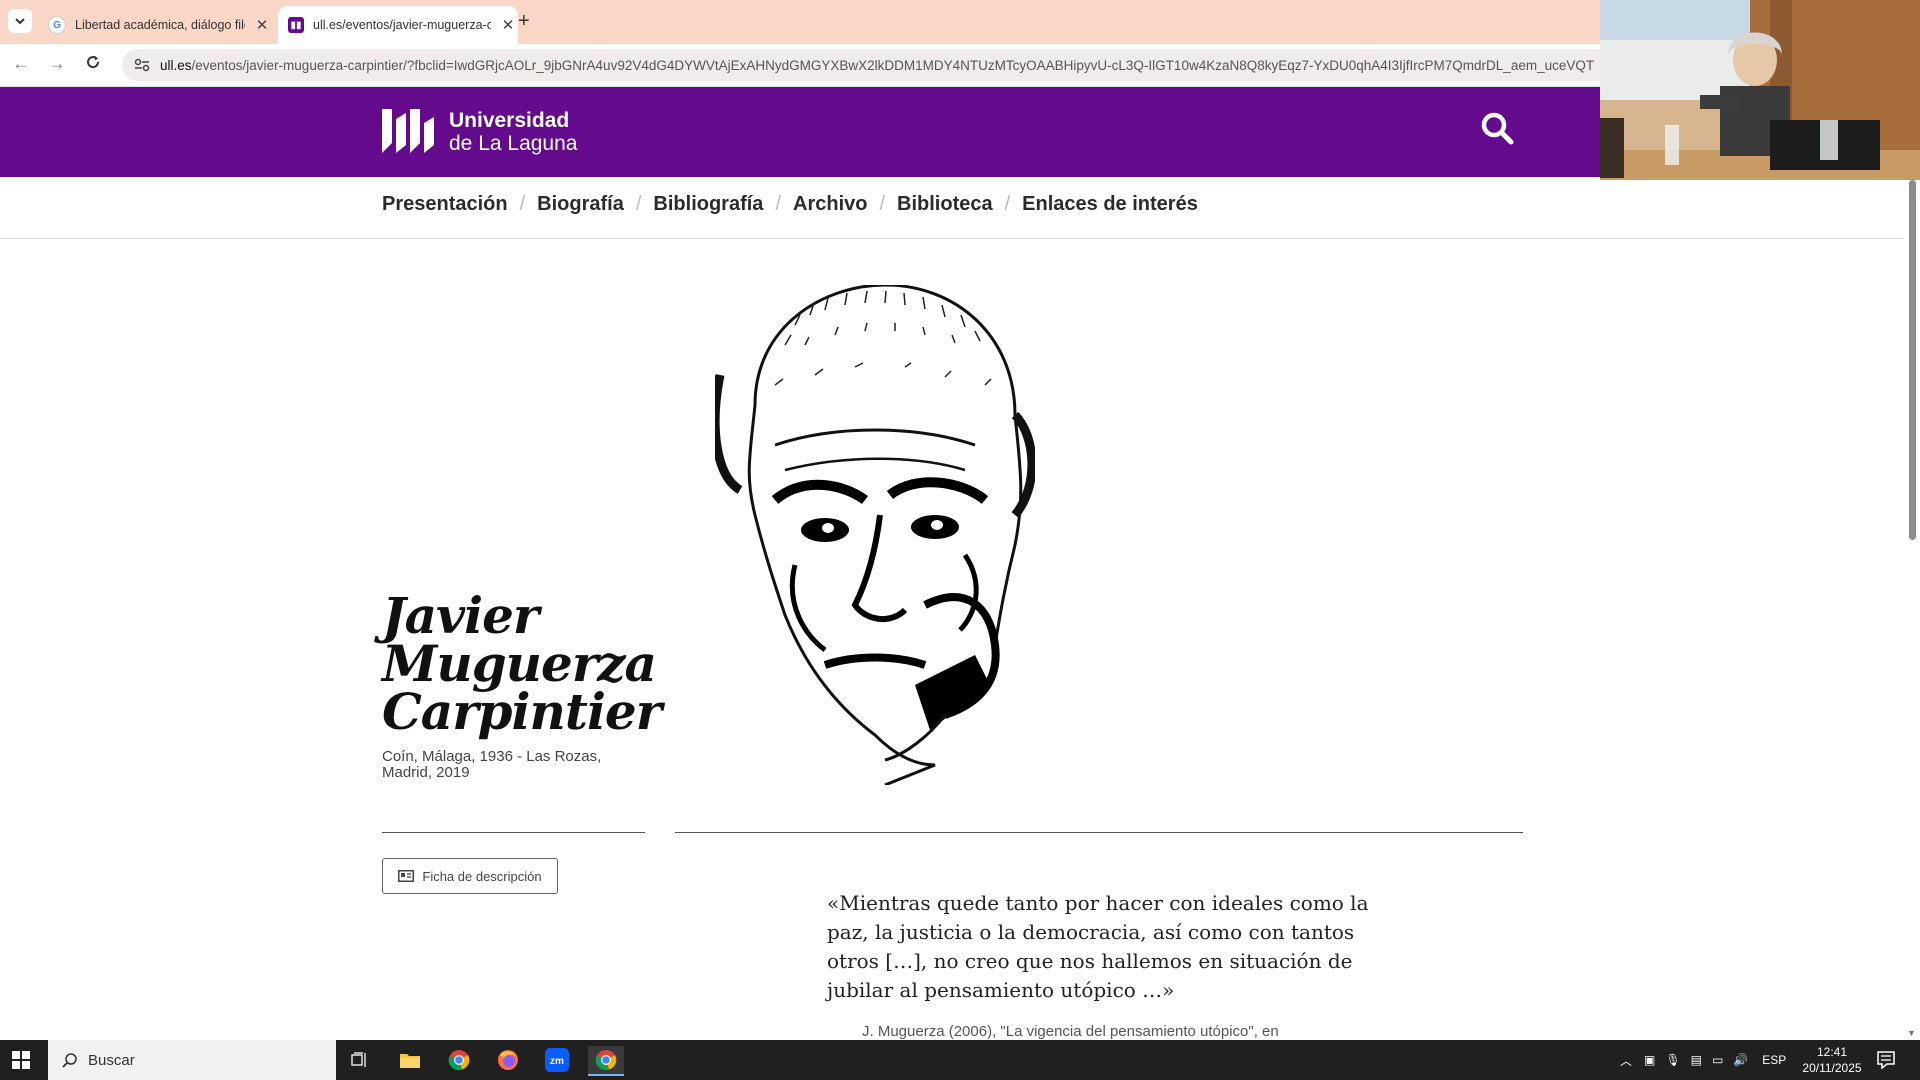 The image size is (1920, 1080). Describe the element at coordinates (1649, 1060) in the screenshot. I see `camera-icon: ▣` at that location.